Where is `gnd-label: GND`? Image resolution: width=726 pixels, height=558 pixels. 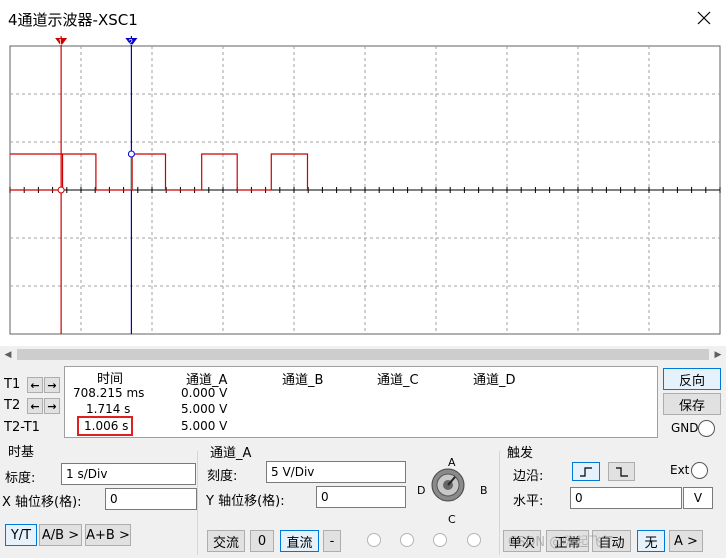
gnd-label: GND is located at coordinates (685, 428).